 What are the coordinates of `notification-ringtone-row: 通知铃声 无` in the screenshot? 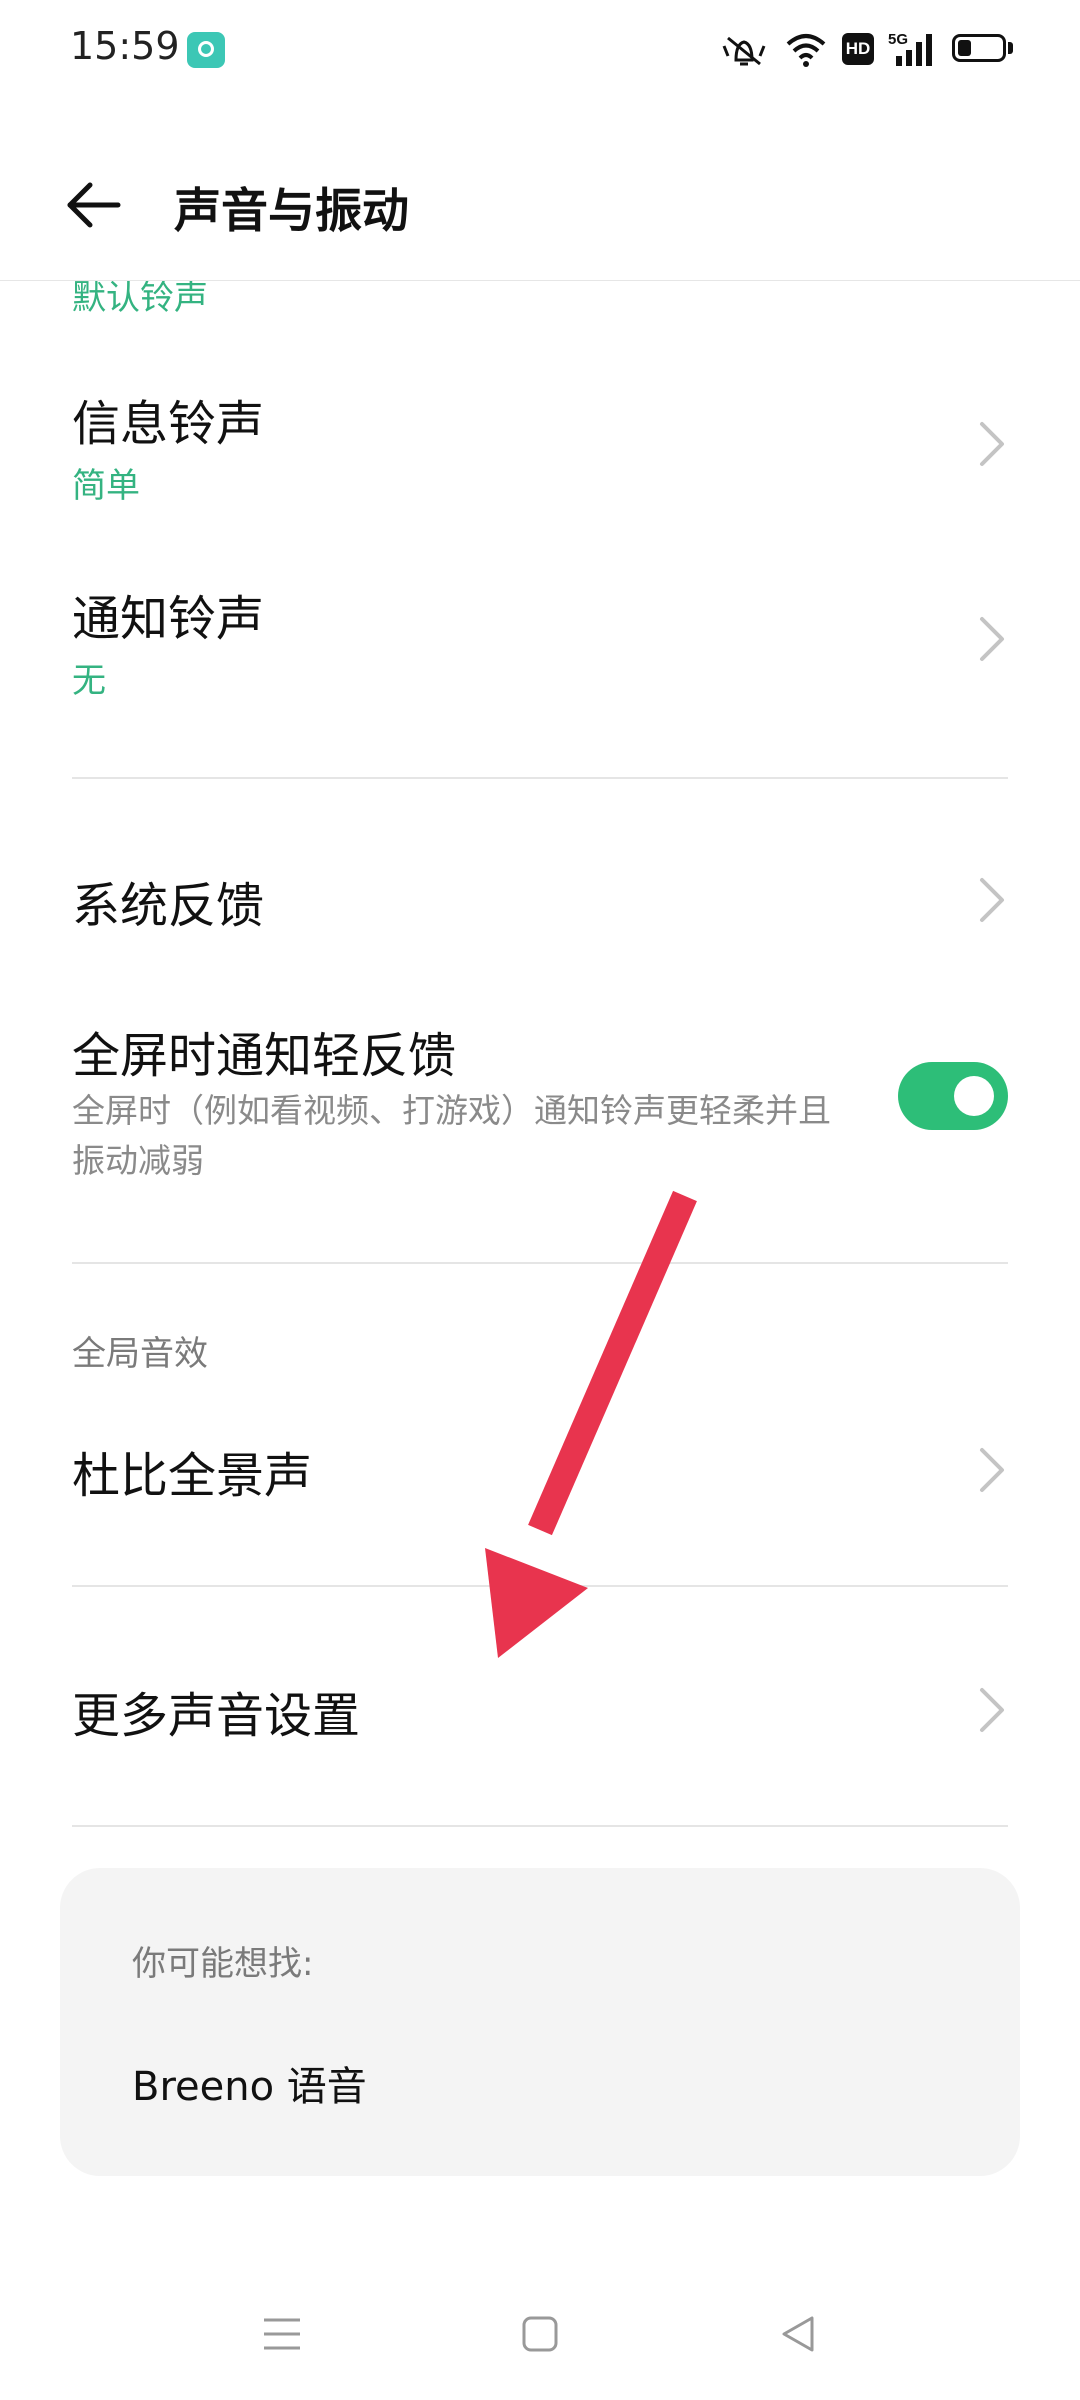 It's located at (540, 640).